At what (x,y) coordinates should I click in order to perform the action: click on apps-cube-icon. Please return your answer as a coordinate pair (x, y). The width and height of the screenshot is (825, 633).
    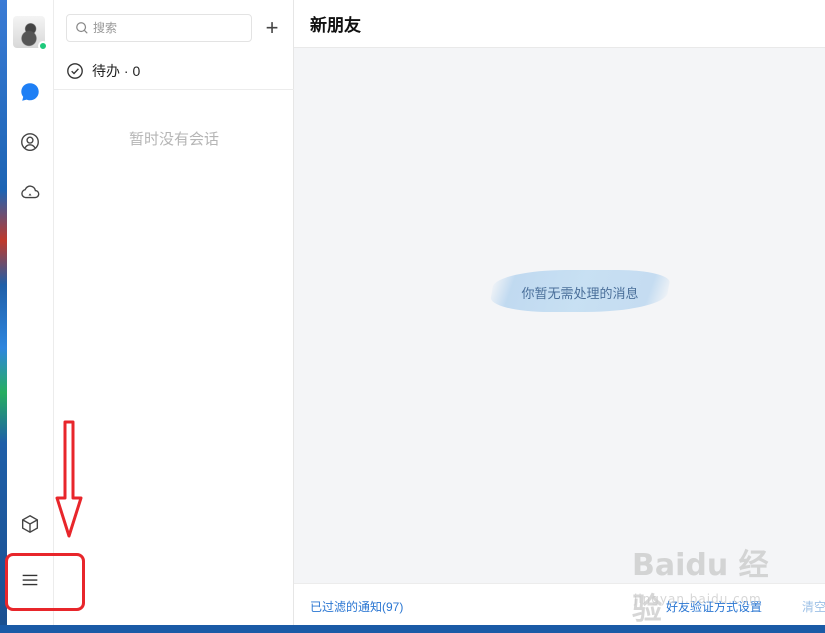
    Looking at the image, I should click on (30, 524).